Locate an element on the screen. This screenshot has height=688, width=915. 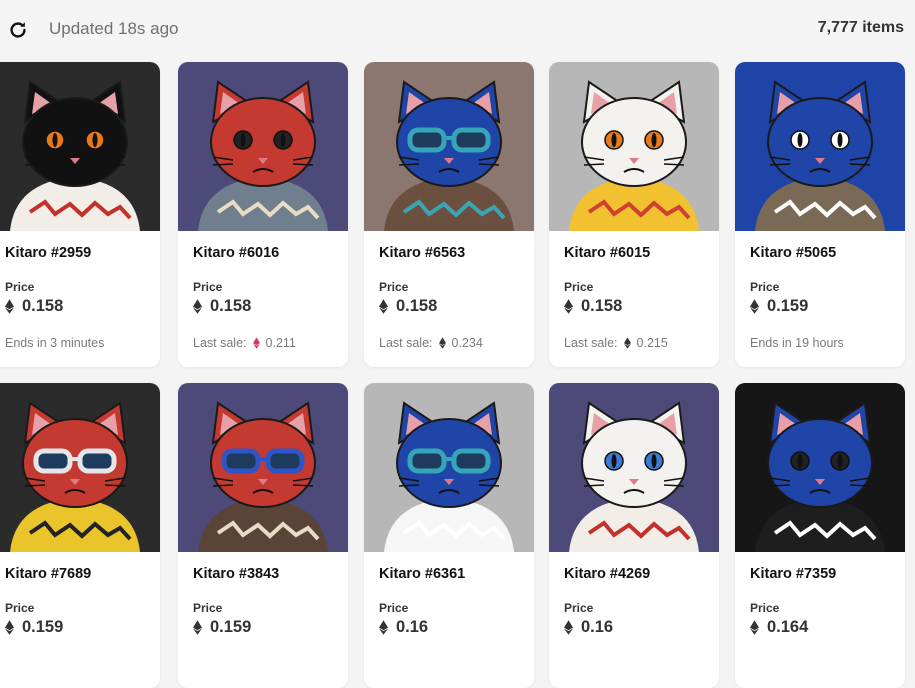
nft-name: Kitaro #2959 is located at coordinates (48, 253).